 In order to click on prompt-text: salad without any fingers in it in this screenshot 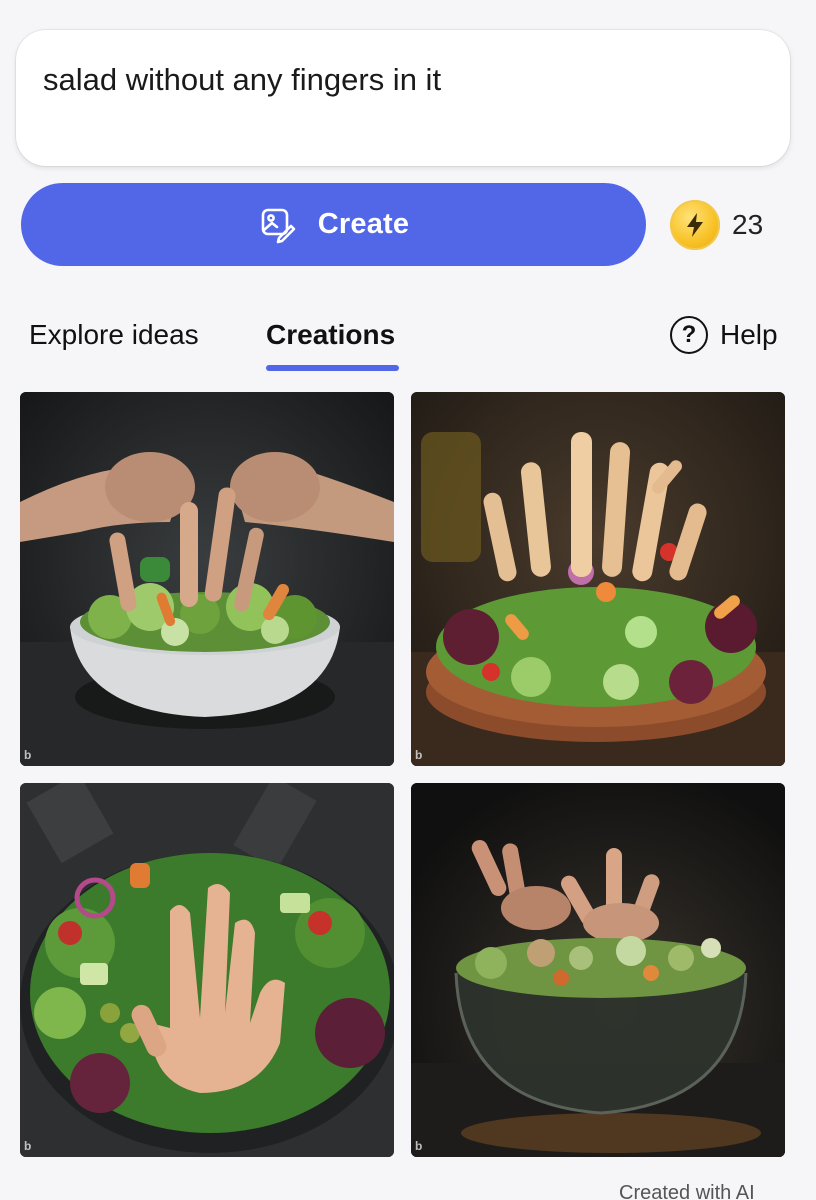, I will do `click(403, 80)`.